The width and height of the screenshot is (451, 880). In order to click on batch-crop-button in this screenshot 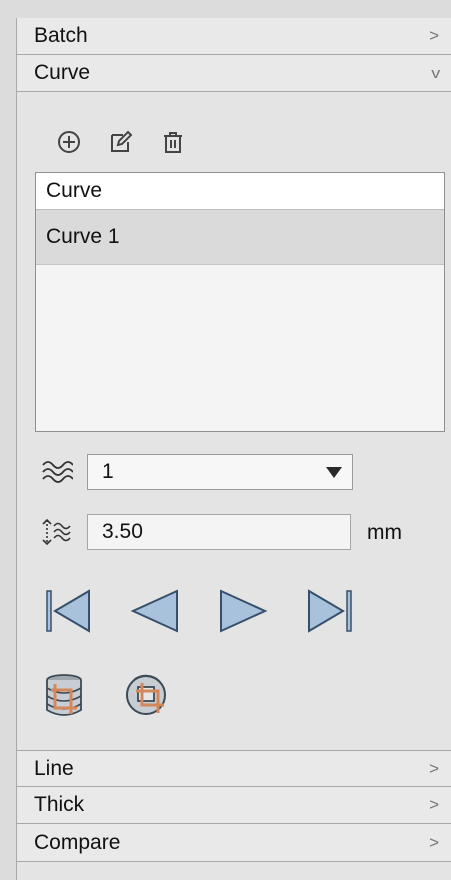, I will do `click(66, 697)`.